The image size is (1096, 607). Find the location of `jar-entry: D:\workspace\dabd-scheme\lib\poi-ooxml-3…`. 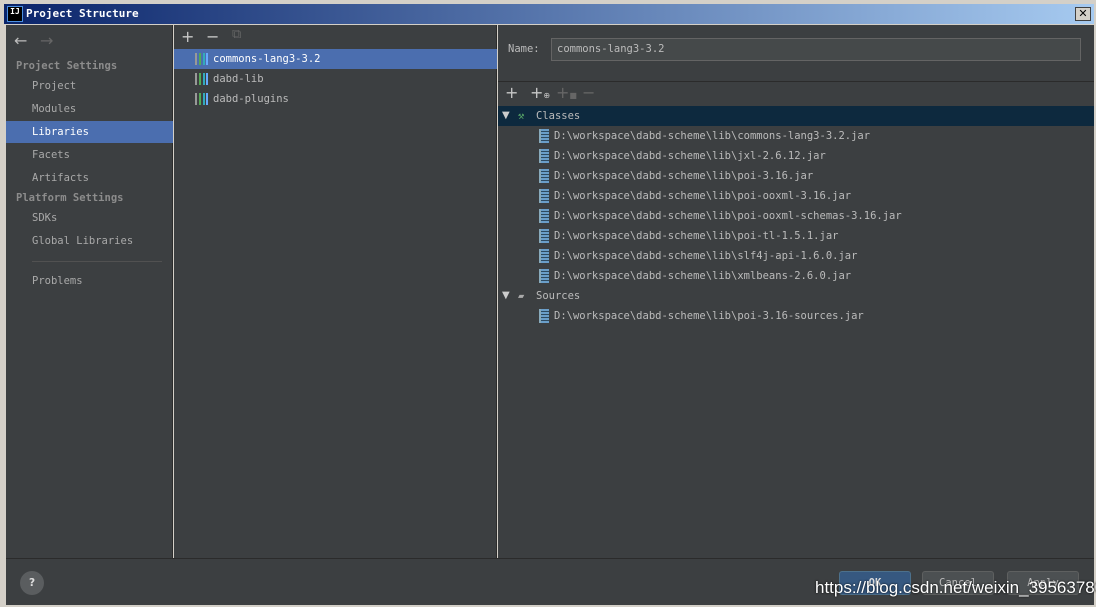

jar-entry: D:\workspace\dabd-scheme\lib\poi-ooxml-3… is located at coordinates (796, 196).